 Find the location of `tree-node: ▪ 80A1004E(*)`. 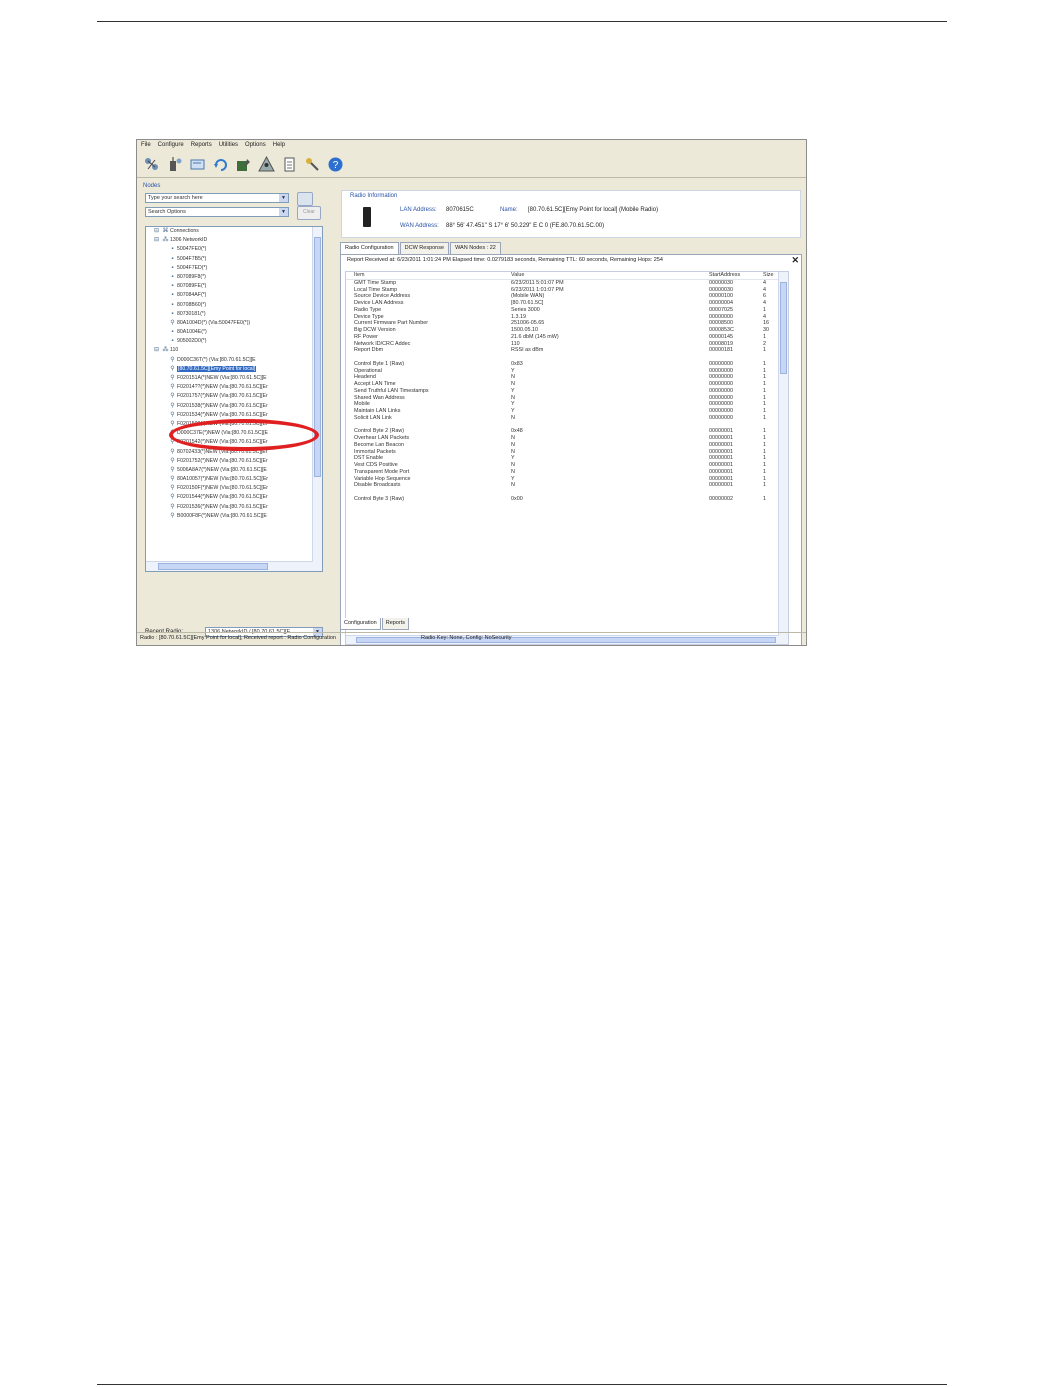

tree-node: ▪ 80A1004E(*) is located at coordinates (234, 332).